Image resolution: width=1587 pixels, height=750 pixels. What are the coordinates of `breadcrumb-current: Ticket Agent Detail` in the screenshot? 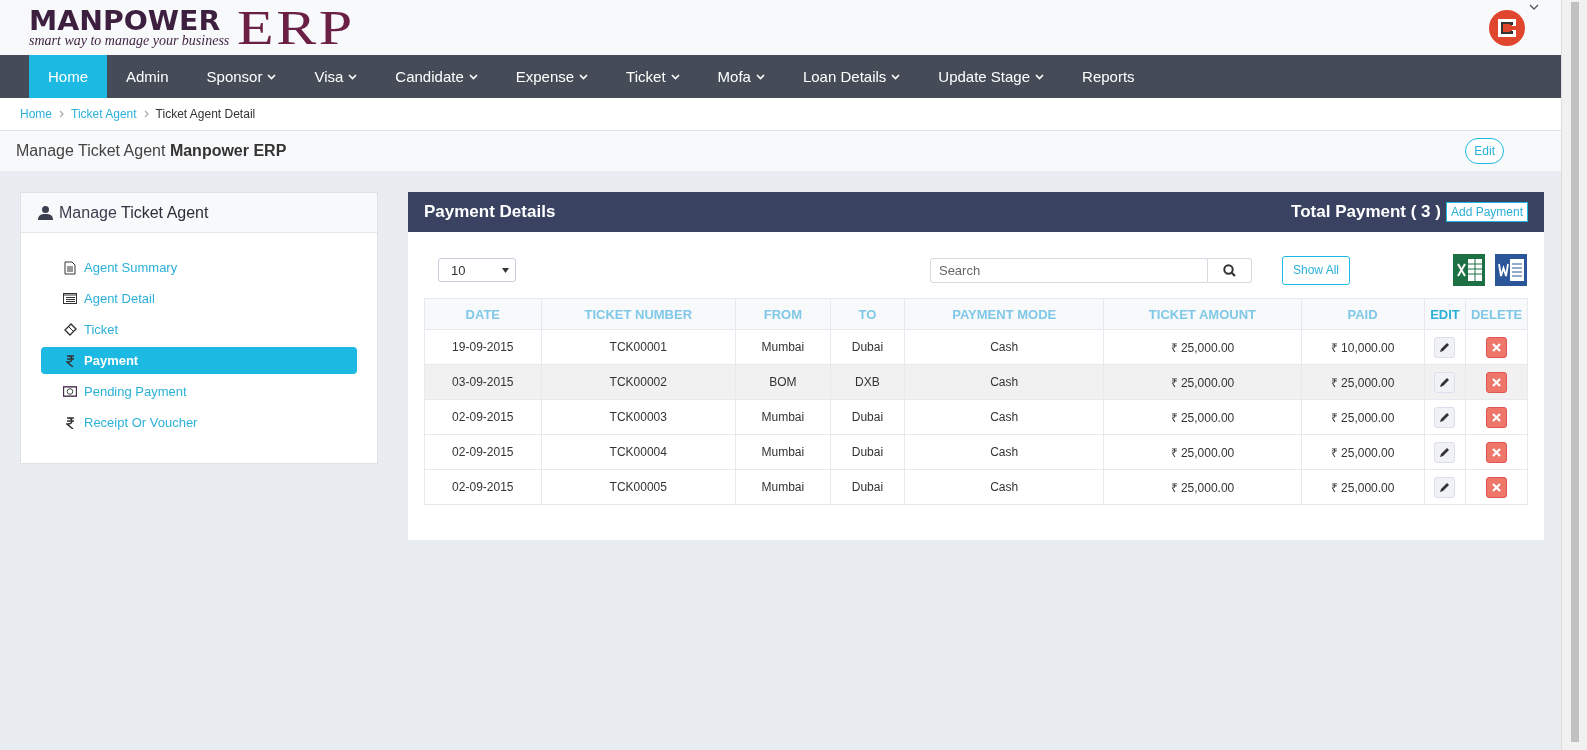 It's located at (205, 114).